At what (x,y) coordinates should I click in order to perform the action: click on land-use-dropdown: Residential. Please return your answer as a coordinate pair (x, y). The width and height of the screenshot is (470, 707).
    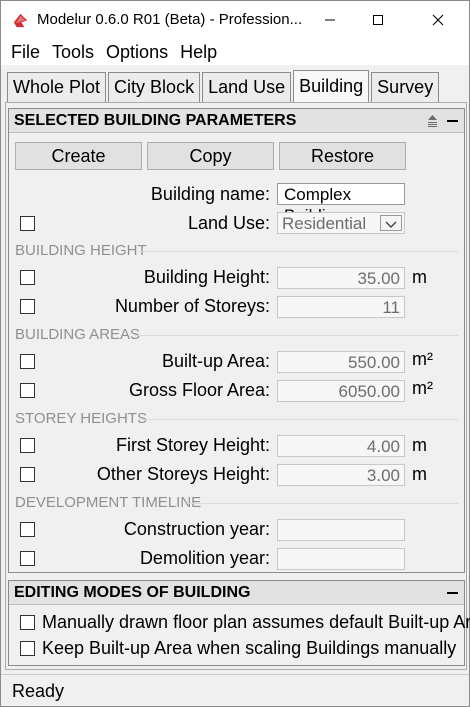
    Looking at the image, I should click on (341, 223).